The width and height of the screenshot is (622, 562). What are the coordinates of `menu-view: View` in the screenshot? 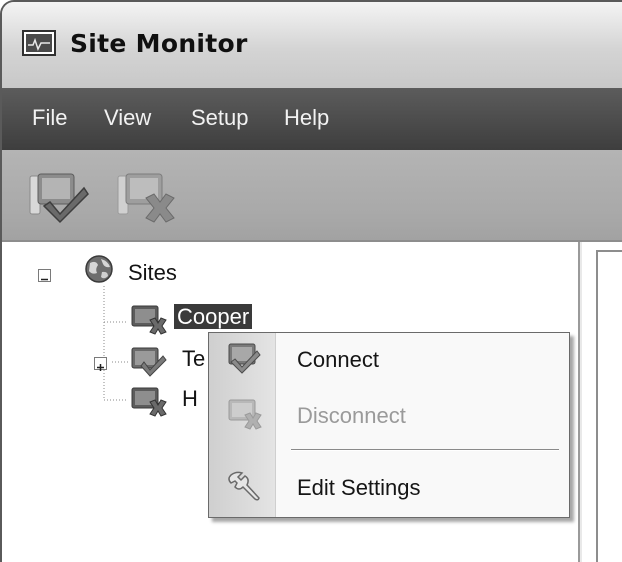 It's located at (127, 118).